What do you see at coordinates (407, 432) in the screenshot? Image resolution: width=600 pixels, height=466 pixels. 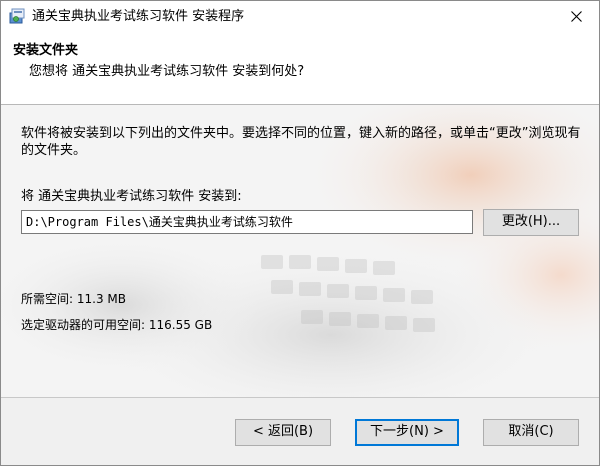 I see `next-button: 下一步(N) >` at bounding box center [407, 432].